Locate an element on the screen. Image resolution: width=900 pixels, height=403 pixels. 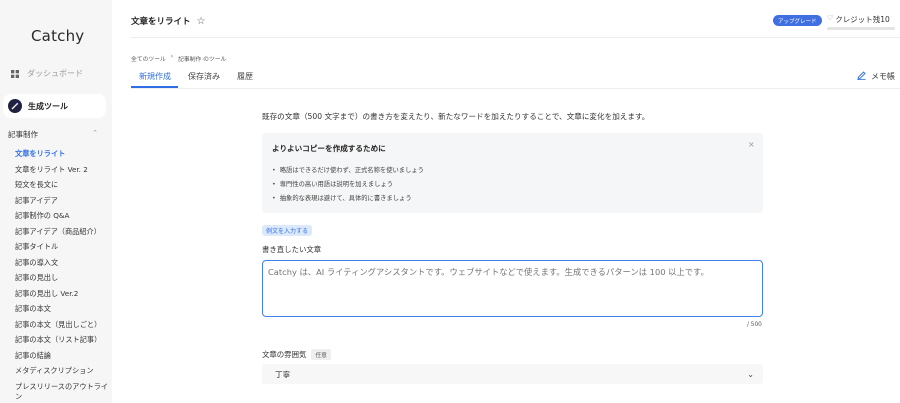
tone-label-row: 文章の雰囲気 任意 is located at coordinates (296, 354).